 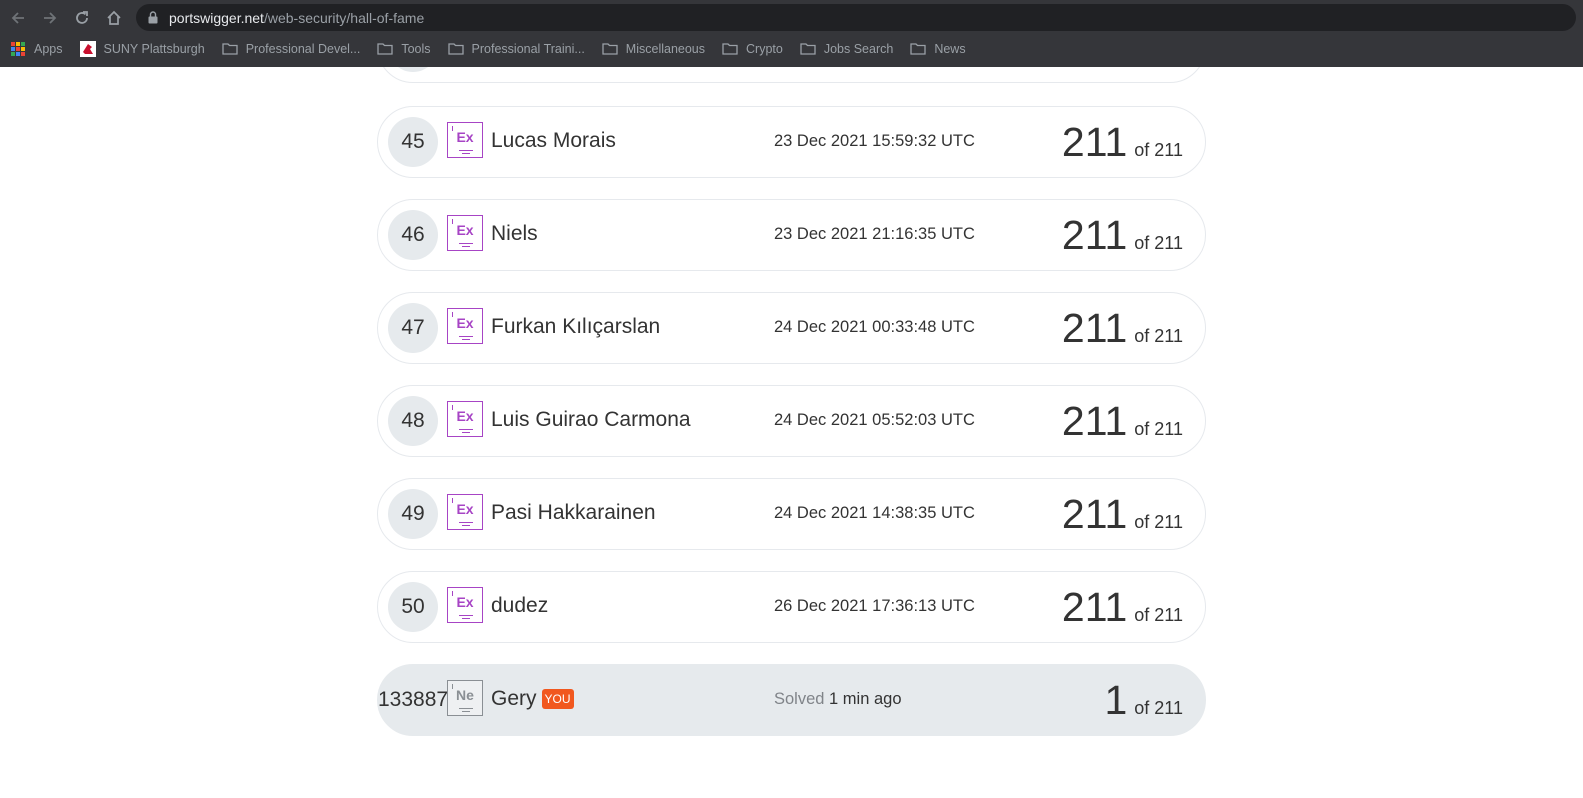 What do you see at coordinates (216, 17) in the screenshot?
I see `url-host: portswigger.net` at bounding box center [216, 17].